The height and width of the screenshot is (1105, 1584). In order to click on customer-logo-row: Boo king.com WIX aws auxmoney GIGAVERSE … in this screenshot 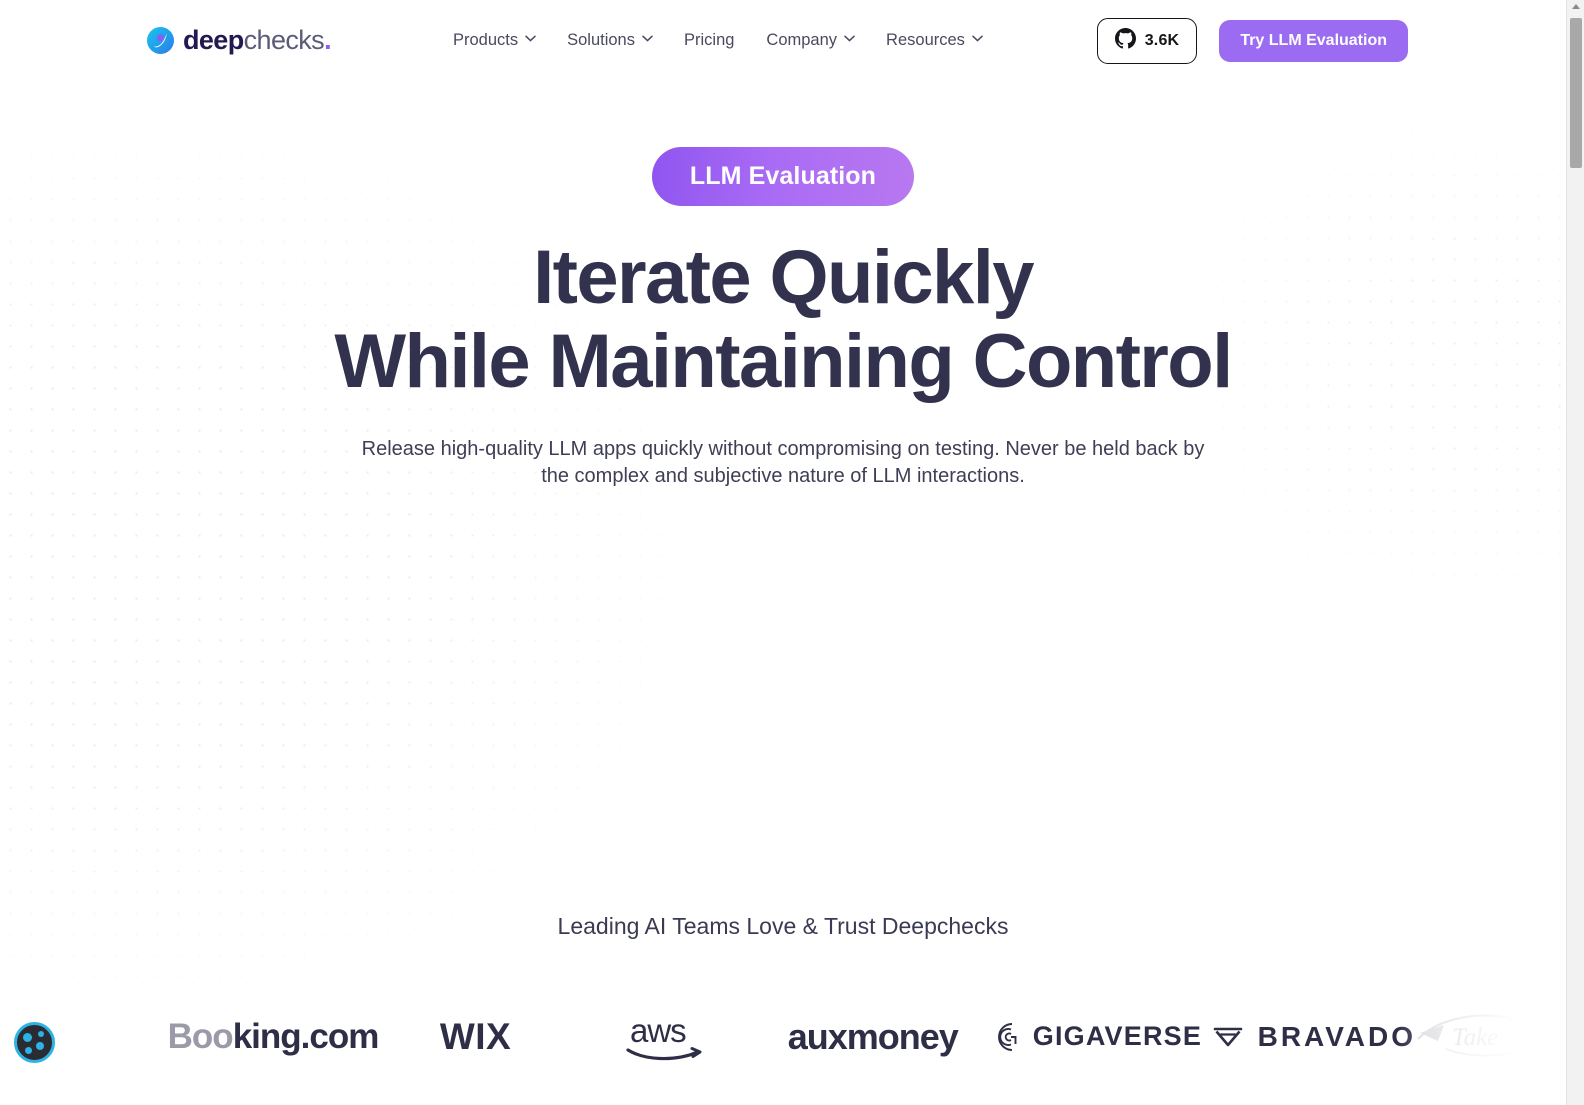, I will do `click(783, 1037)`.